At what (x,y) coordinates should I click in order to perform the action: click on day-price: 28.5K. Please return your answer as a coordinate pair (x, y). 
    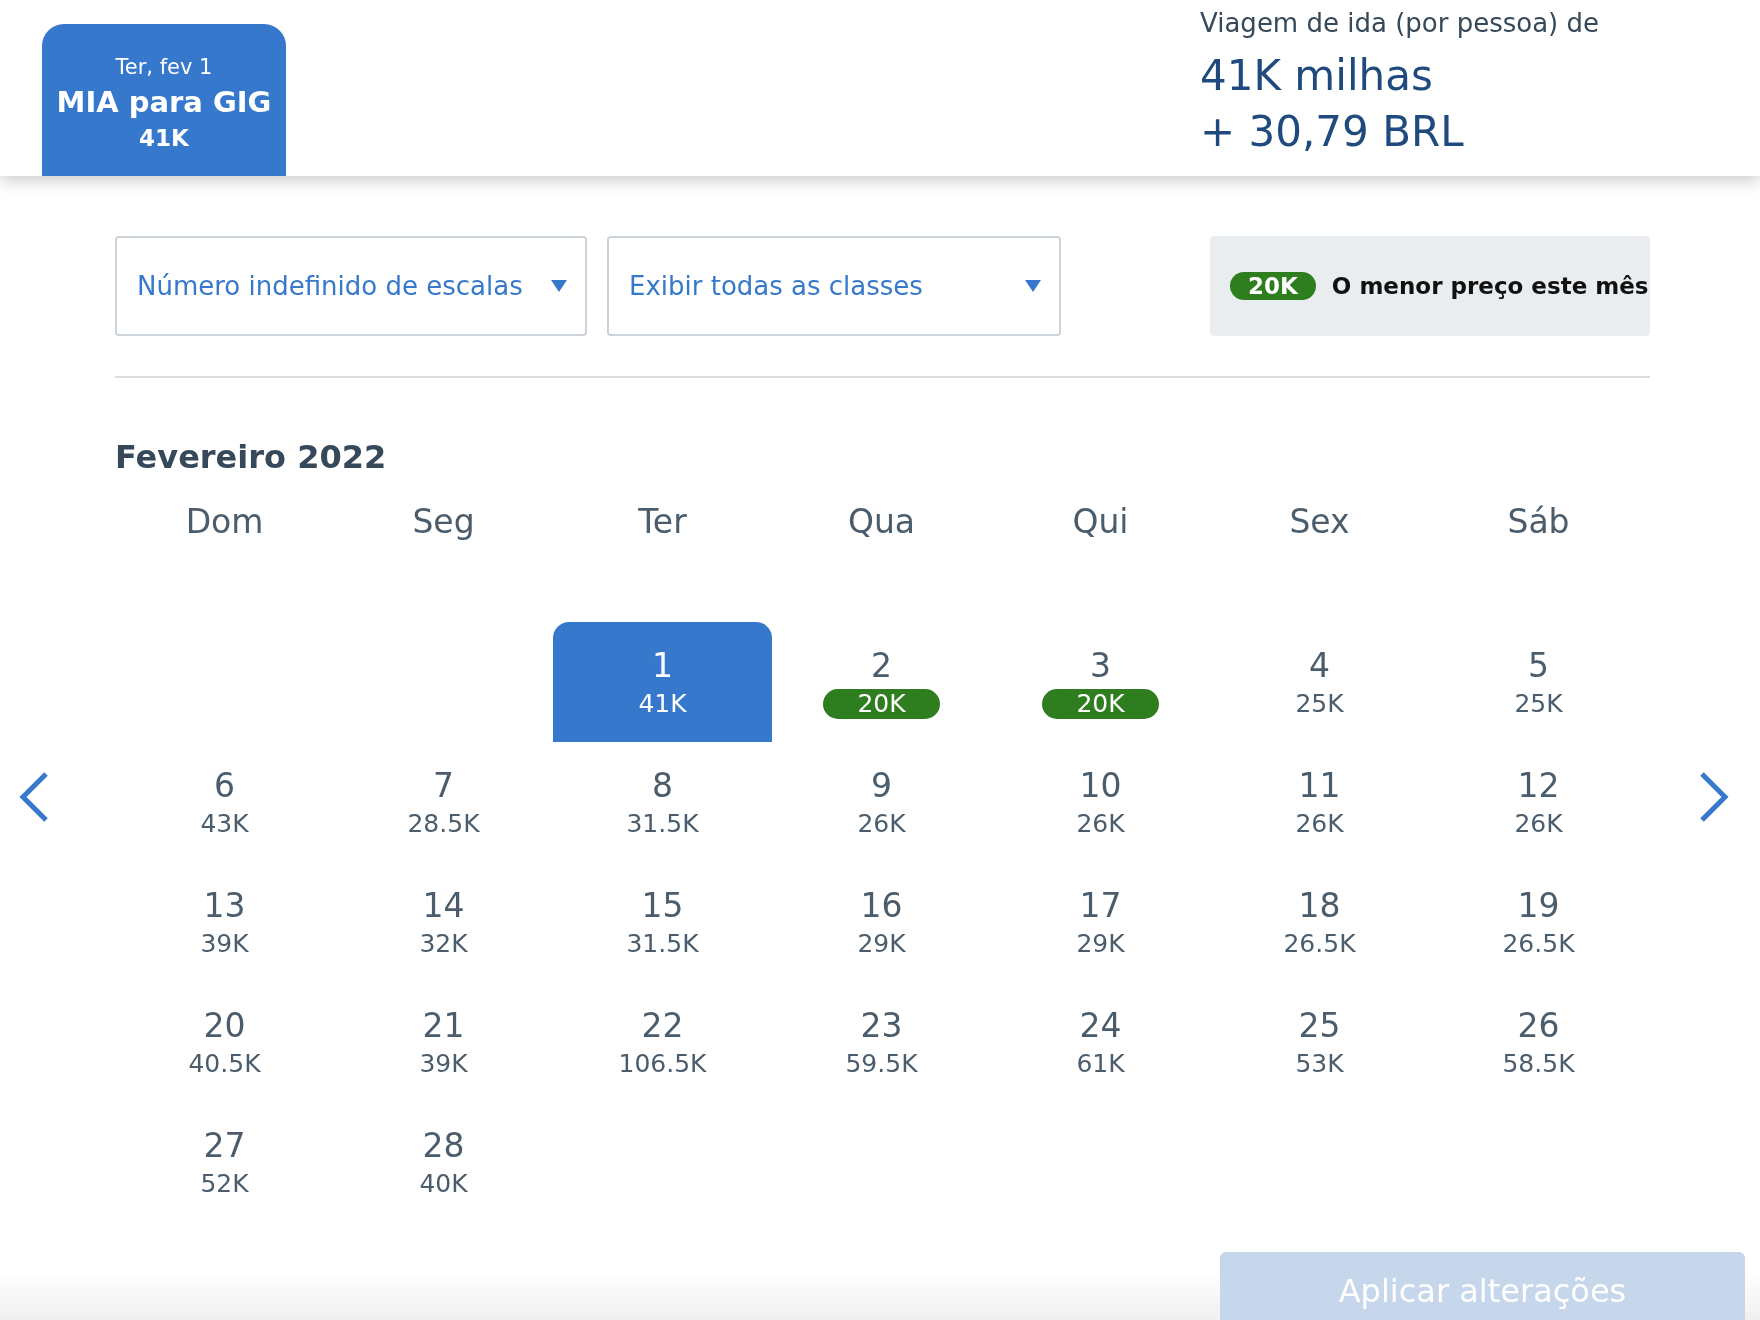
    Looking at the image, I should click on (443, 823).